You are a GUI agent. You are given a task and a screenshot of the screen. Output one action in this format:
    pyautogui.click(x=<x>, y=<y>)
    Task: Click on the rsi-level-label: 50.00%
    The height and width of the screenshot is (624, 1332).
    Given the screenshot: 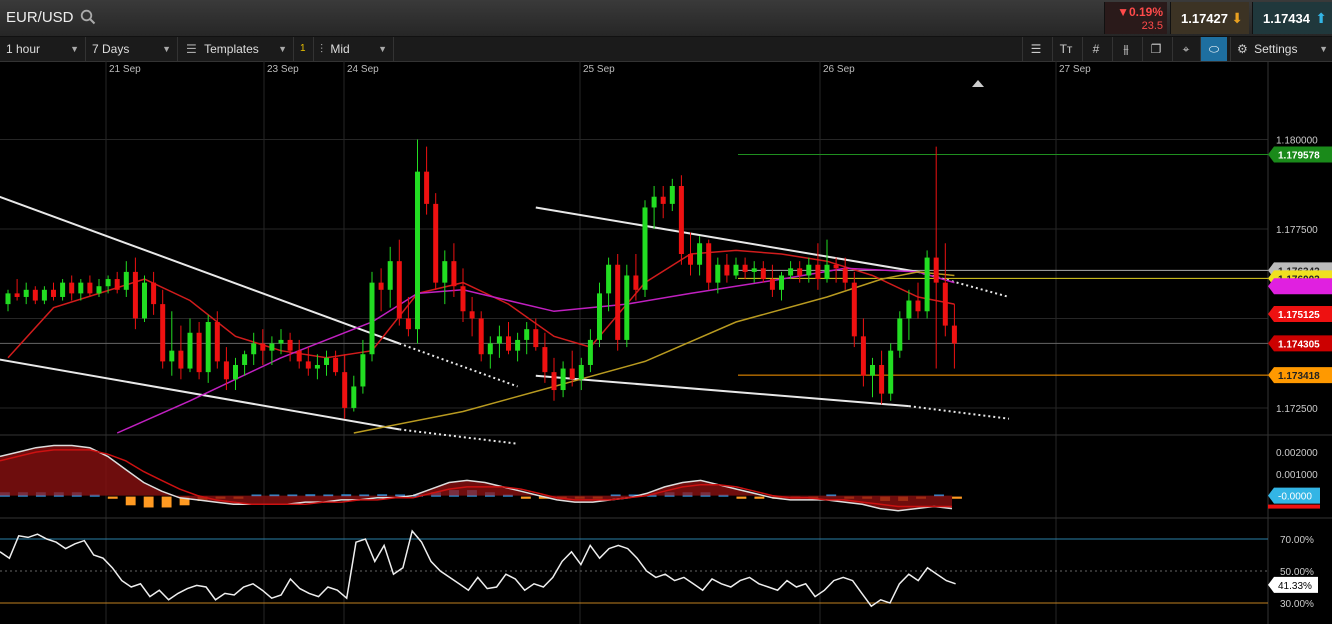 What is the action you would take?
    pyautogui.click(x=1297, y=572)
    